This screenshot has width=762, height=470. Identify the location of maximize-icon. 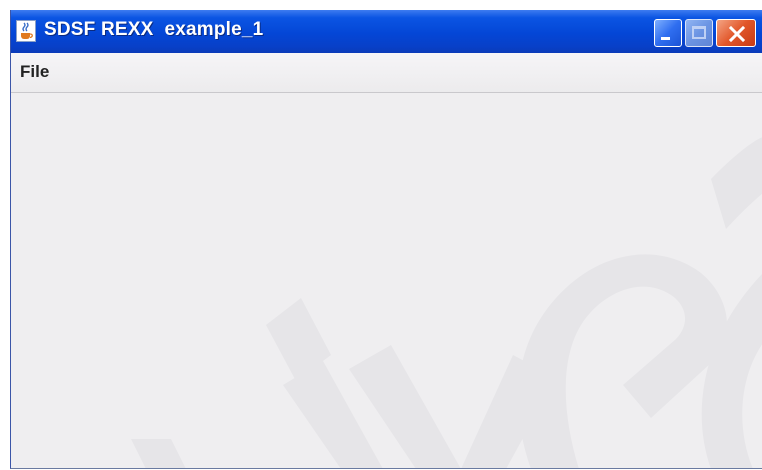
(699, 32).